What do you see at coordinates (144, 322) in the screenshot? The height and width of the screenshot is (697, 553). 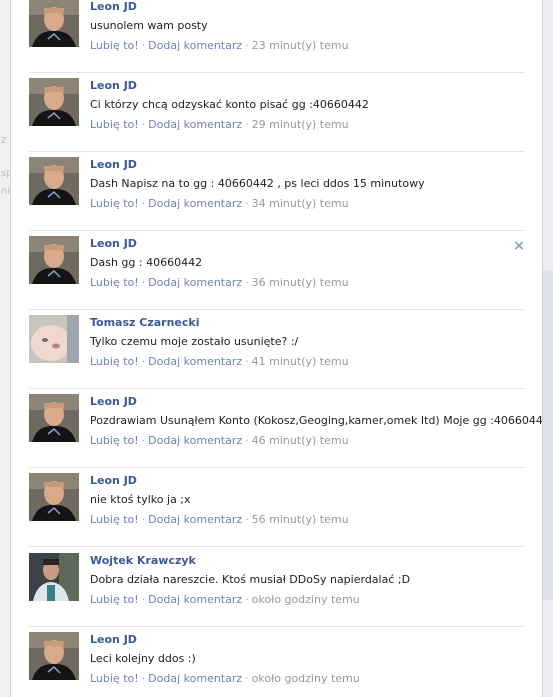 I see `comment-author-link: Tomasz Czarnecki` at bounding box center [144, 322].